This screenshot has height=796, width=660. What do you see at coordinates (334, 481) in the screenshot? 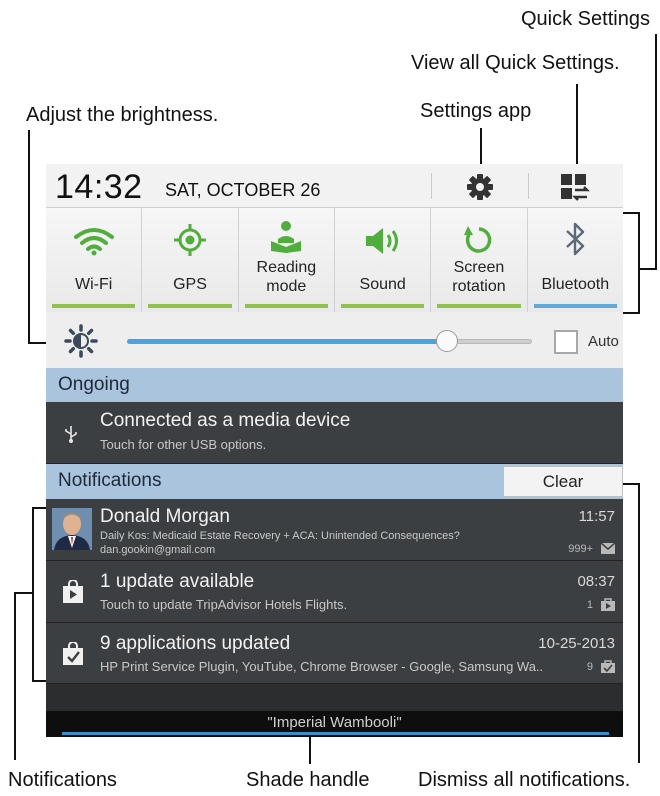
I see `notifications-section-header: Notifications Clear` at bounding box center [334, 481].